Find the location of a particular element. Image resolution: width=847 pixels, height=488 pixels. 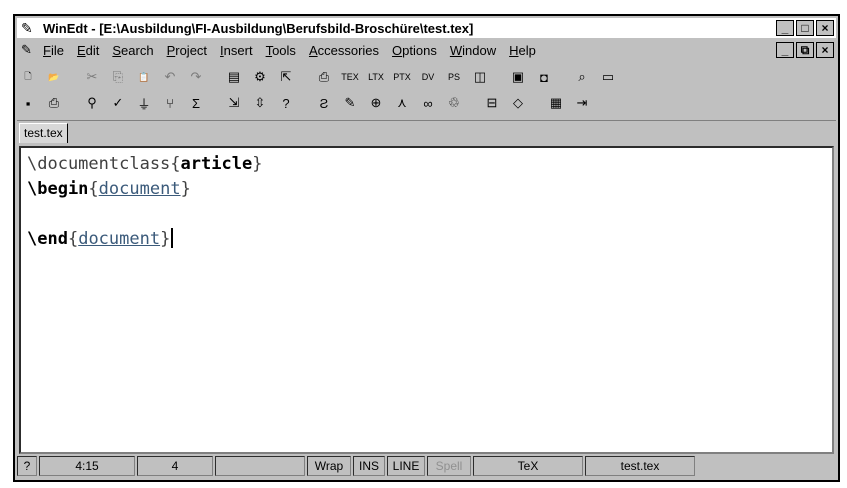

menu-accelerator: H is located at coordinates (514, 50).